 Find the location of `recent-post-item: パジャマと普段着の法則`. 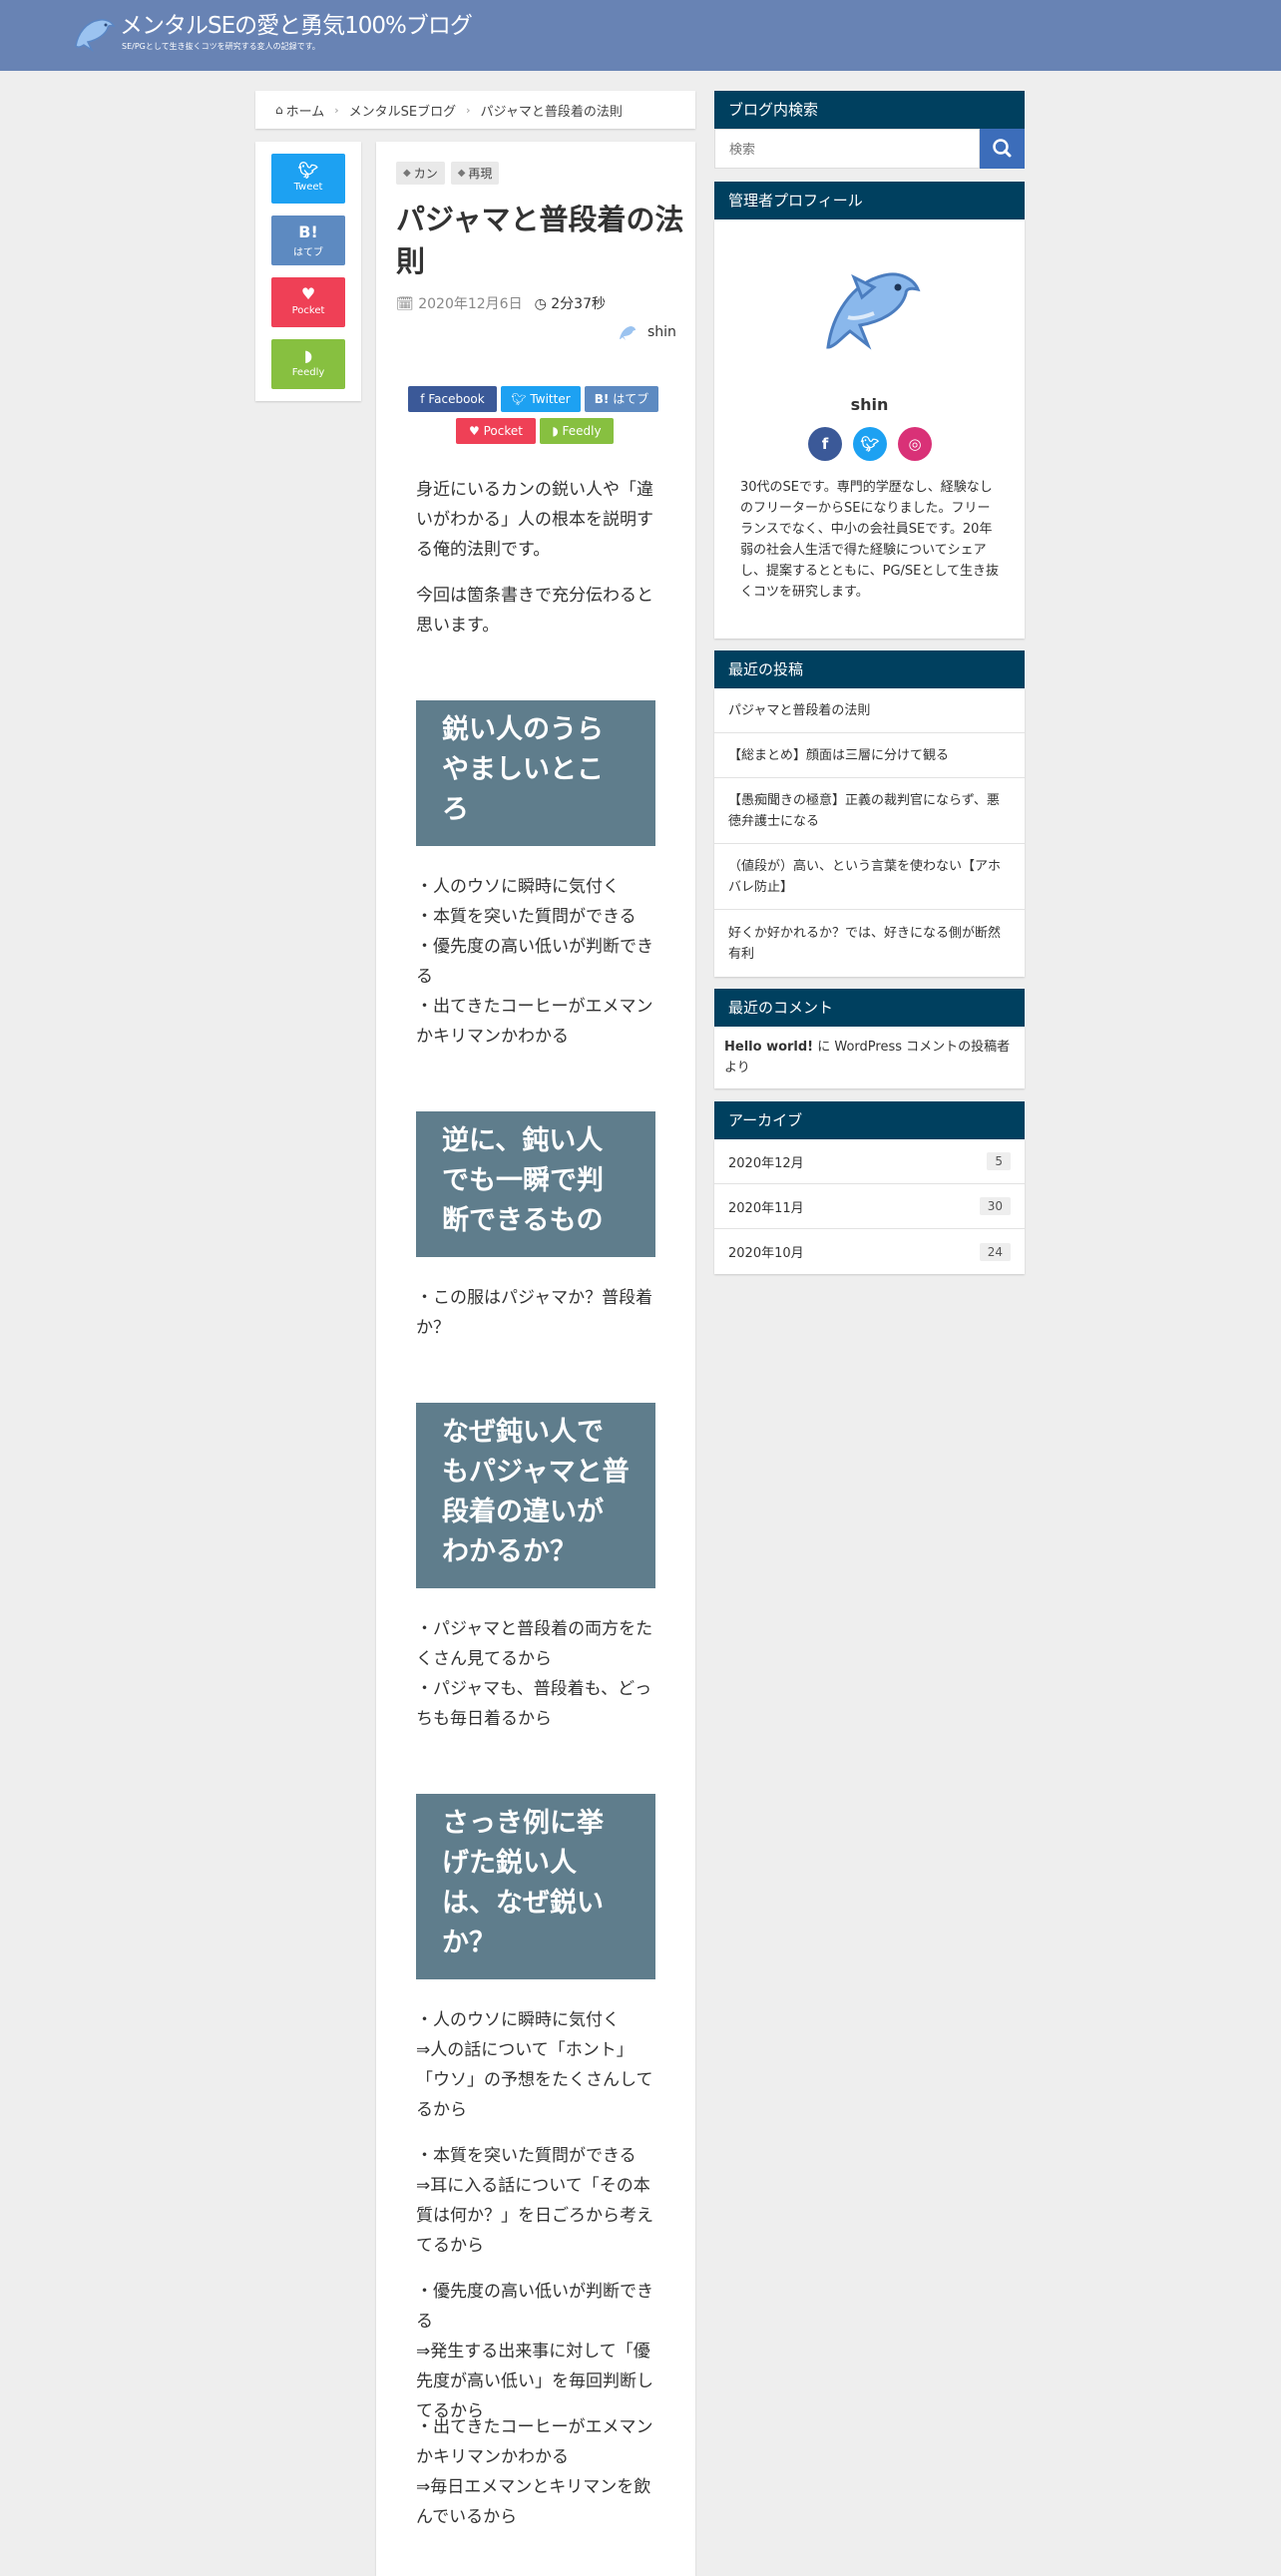

recent-post-item: パジャマと普段着の法則 is located at coordinates (869, 710).